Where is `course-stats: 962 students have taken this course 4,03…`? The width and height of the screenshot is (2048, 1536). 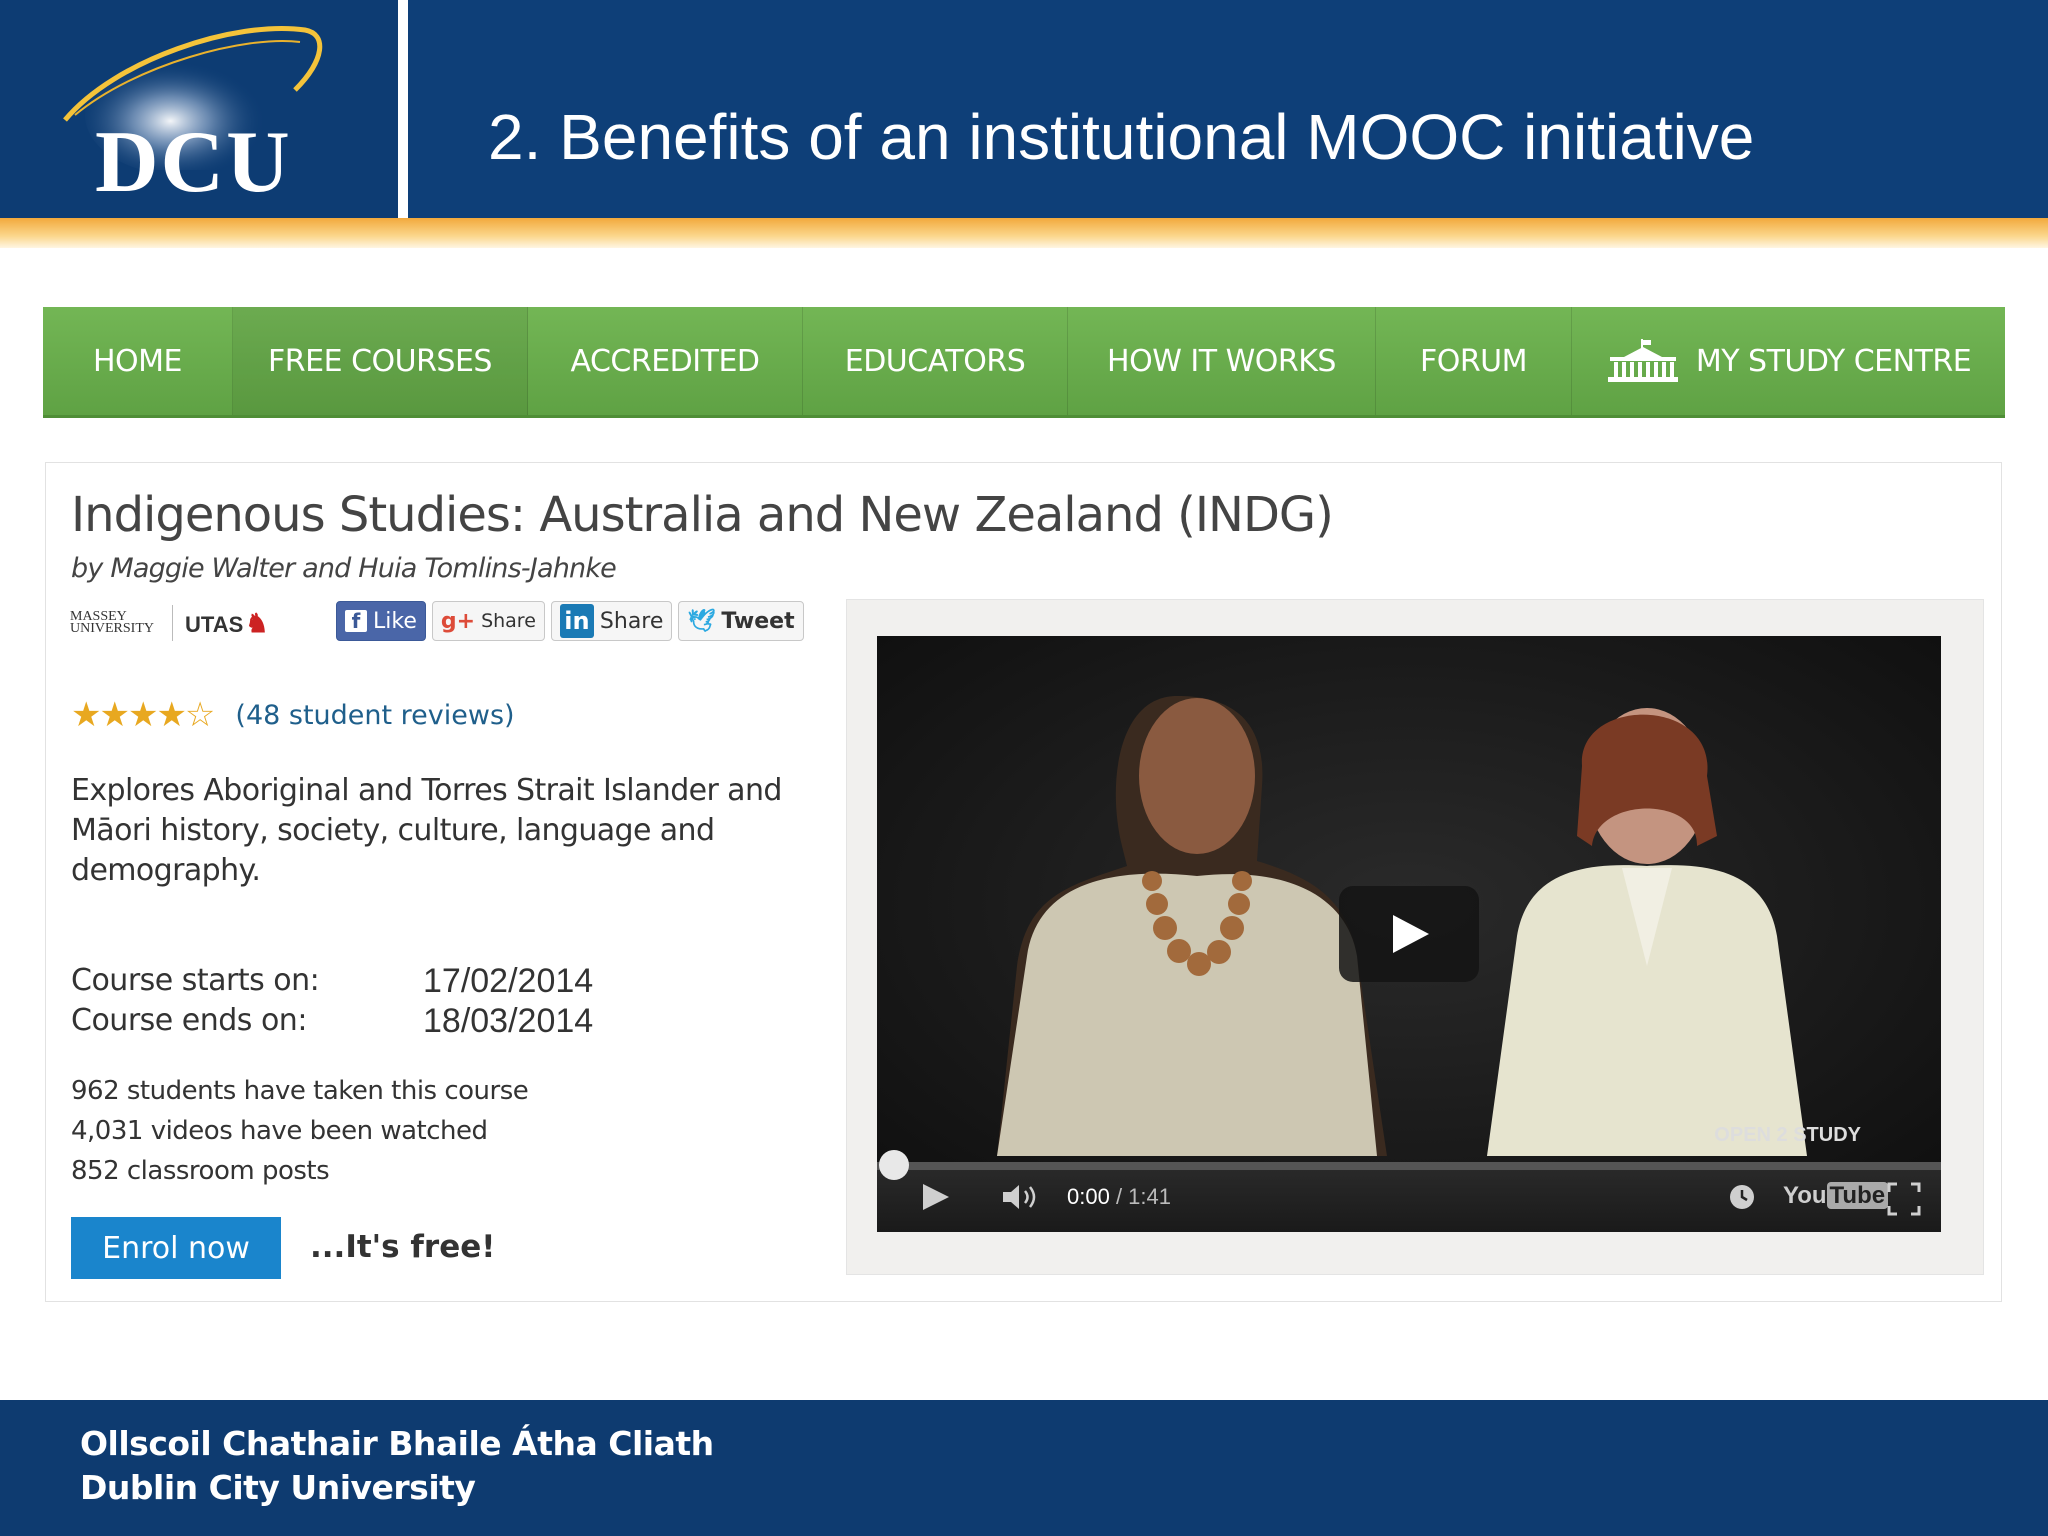 course-stats: 962 students have taken this course 4,03… is located at coordinates (300, 1131).